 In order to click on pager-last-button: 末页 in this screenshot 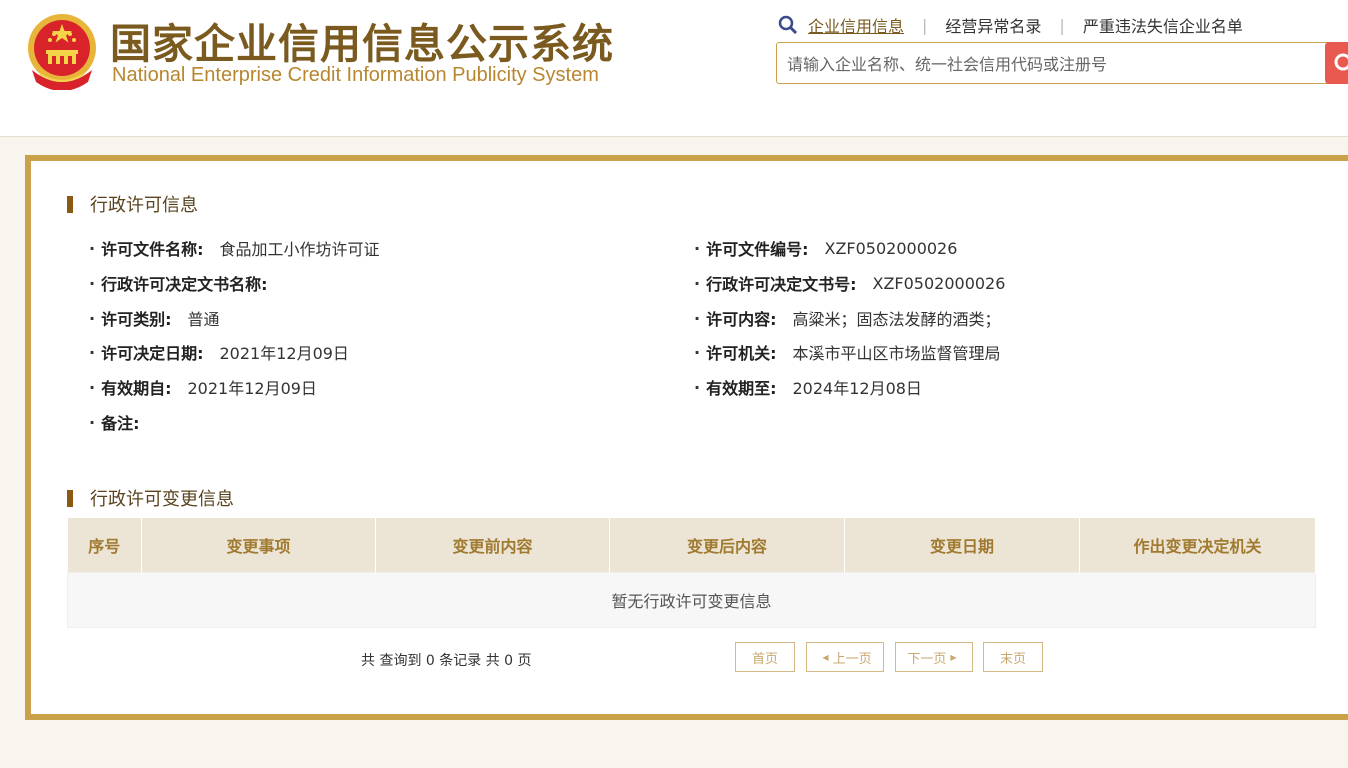, I will do `click(1013, 657)`.